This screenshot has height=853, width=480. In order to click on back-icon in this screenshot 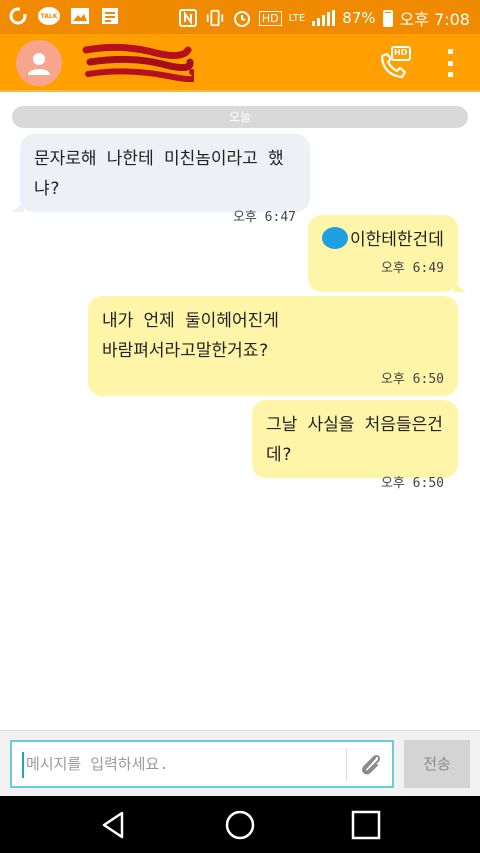, I will do `click(114, 825)`.